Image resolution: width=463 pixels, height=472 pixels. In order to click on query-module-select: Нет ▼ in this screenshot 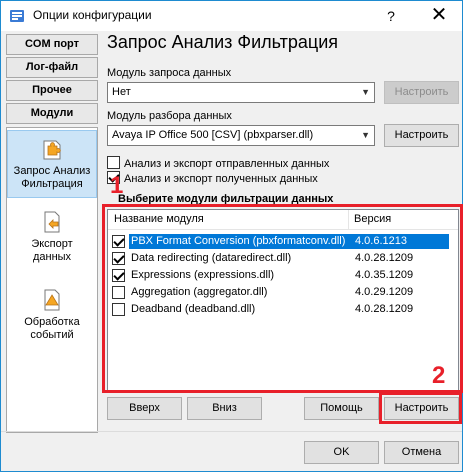, I will do `click(241, 92)`.